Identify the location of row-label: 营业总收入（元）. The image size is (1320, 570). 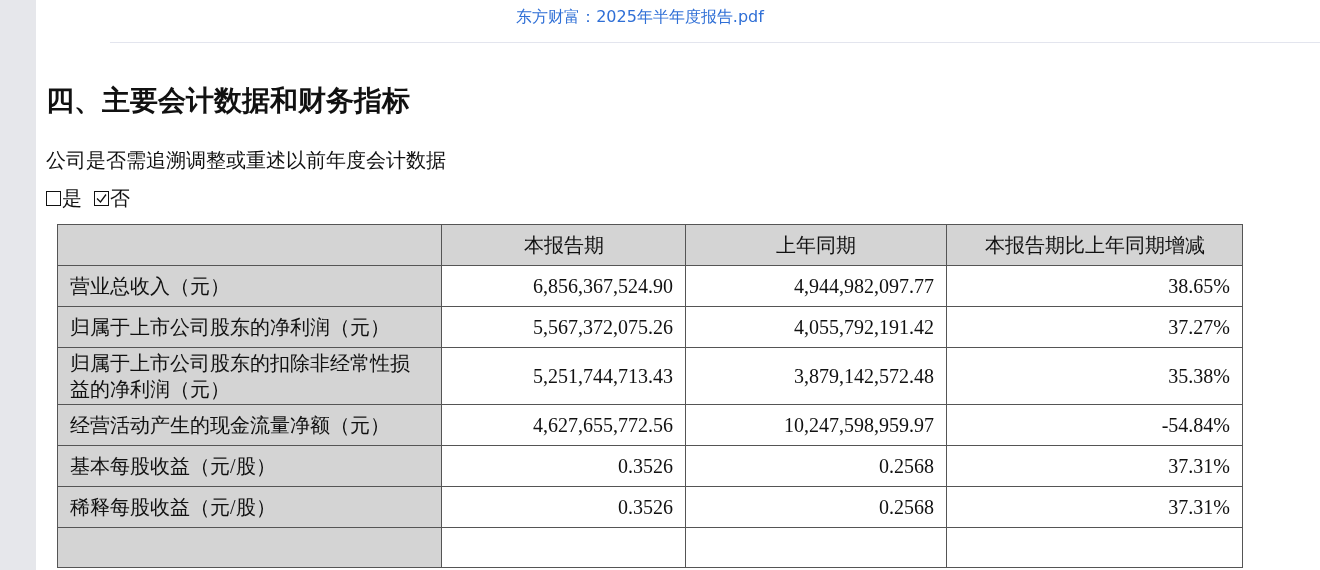
(249, 286).